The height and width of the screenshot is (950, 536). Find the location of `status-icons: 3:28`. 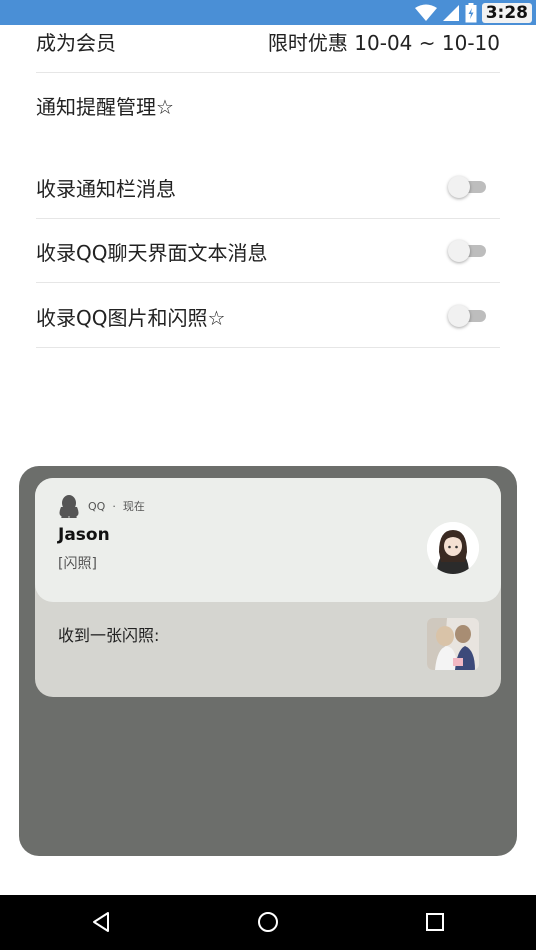

status-icons: 3:28 is located at coordinates (473, 12).